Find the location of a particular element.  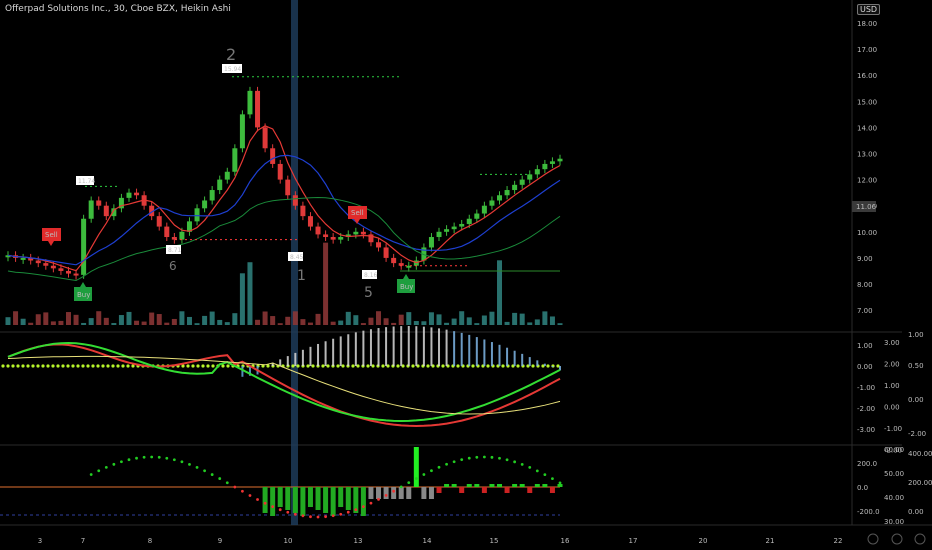

osc-tick-label-3: 400.00 is located at coordinates (920, 454).